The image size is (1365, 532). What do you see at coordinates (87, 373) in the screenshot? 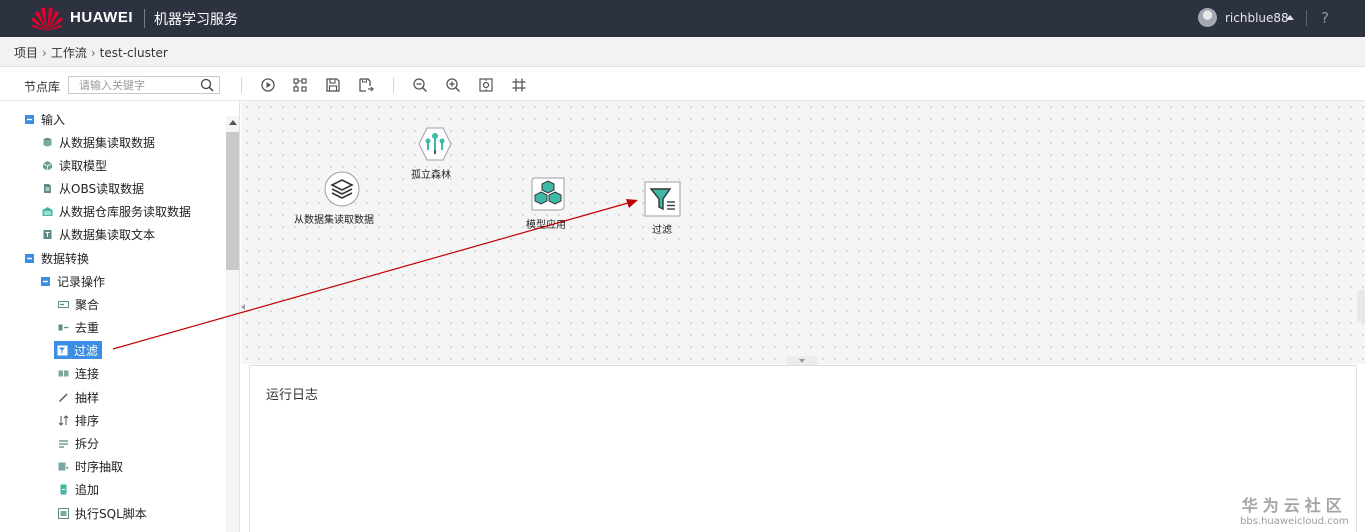
I see `tree-item-label: 连接` at bounding box center [87, 373].